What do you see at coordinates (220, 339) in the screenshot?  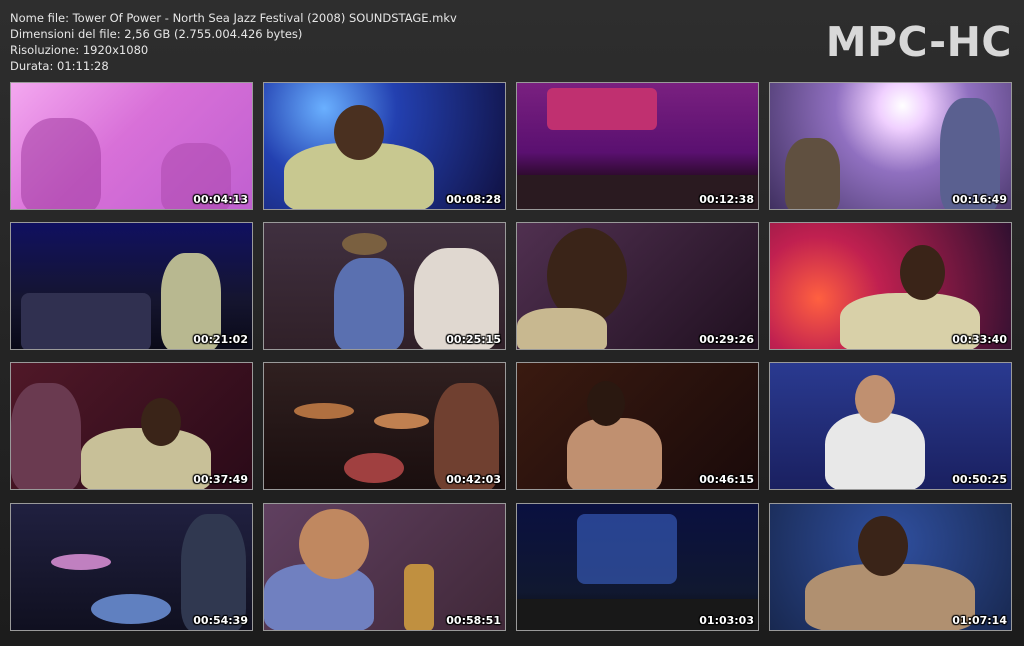 I see `timestamp: 00:21:02` at bounding box center [220, 339].